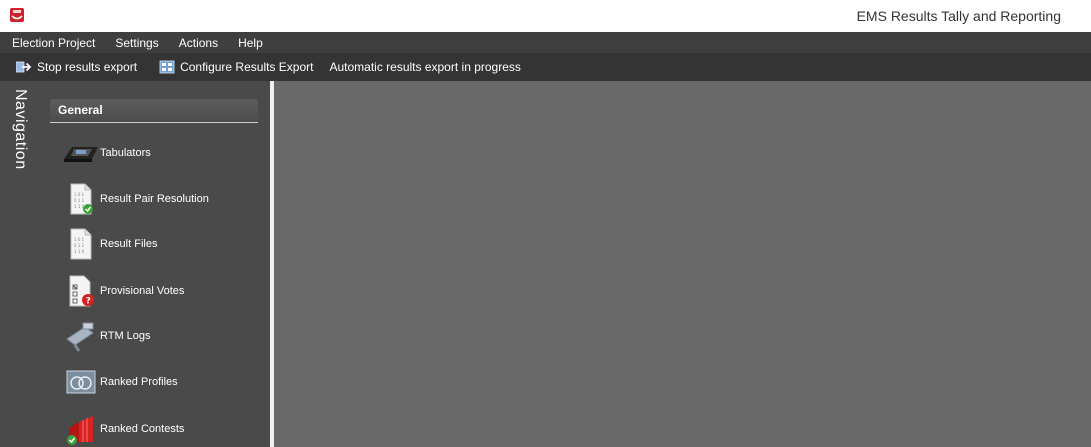 The height and width of the screenshot is (447, 1091). I want to click on configure-results-export-button: Configure Results Export, so click(236, 67).